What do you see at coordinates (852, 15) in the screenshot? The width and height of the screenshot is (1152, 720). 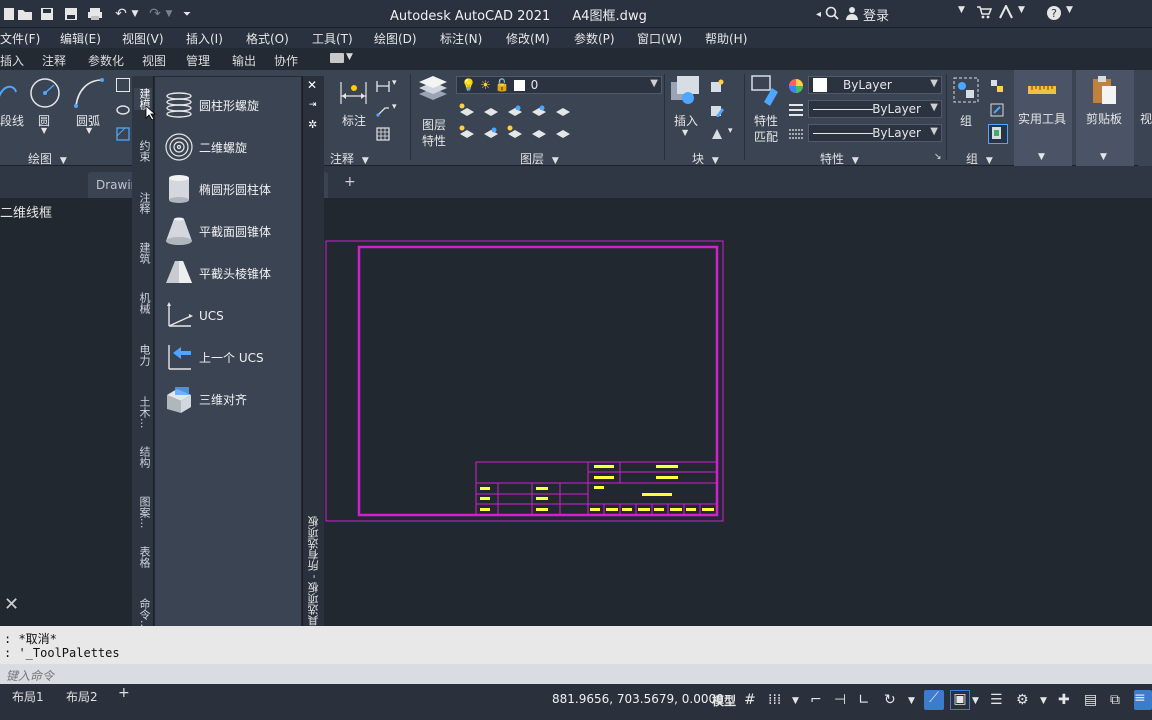 I see `user-icon` at bounding box center [852, 15].